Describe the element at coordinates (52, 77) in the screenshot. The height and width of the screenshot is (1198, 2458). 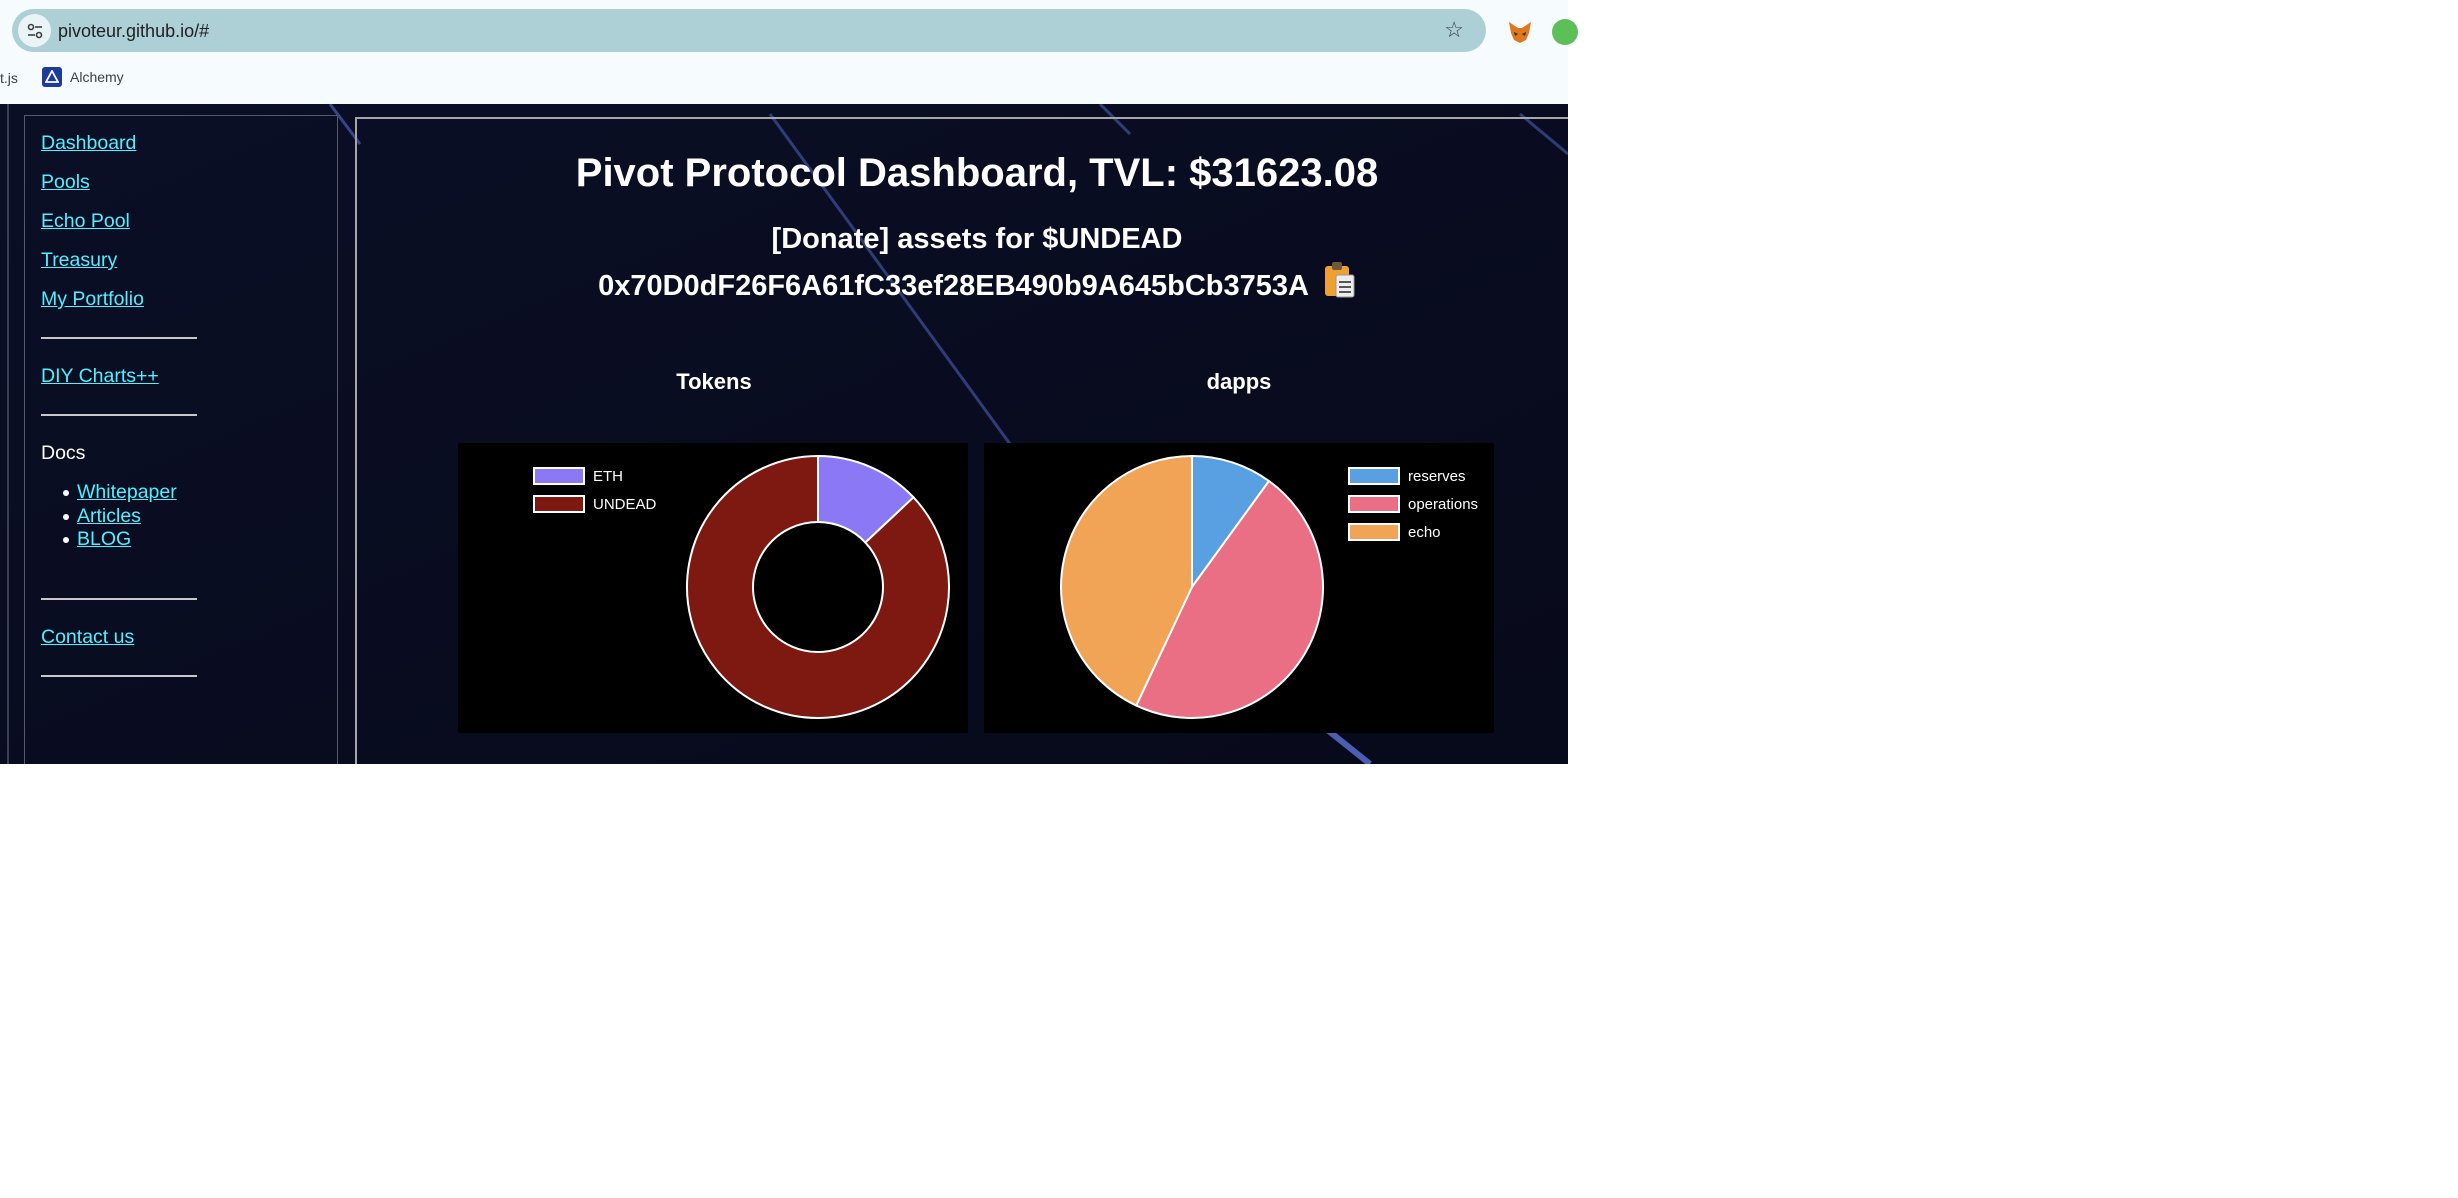
I see `alchemy-logo-icon` at that location.